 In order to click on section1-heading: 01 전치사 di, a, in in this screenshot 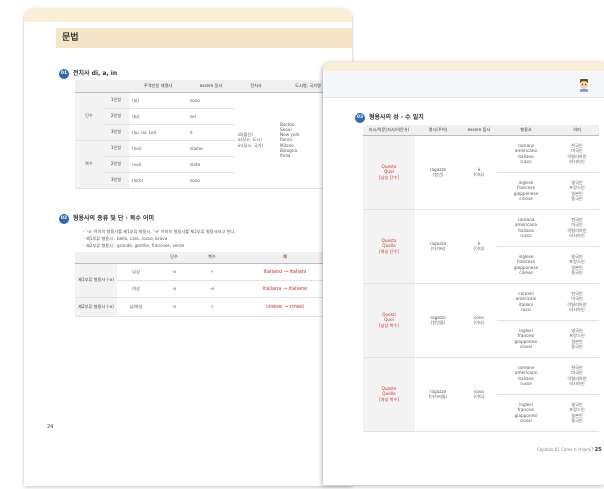, I will do `click(88, 73)`.